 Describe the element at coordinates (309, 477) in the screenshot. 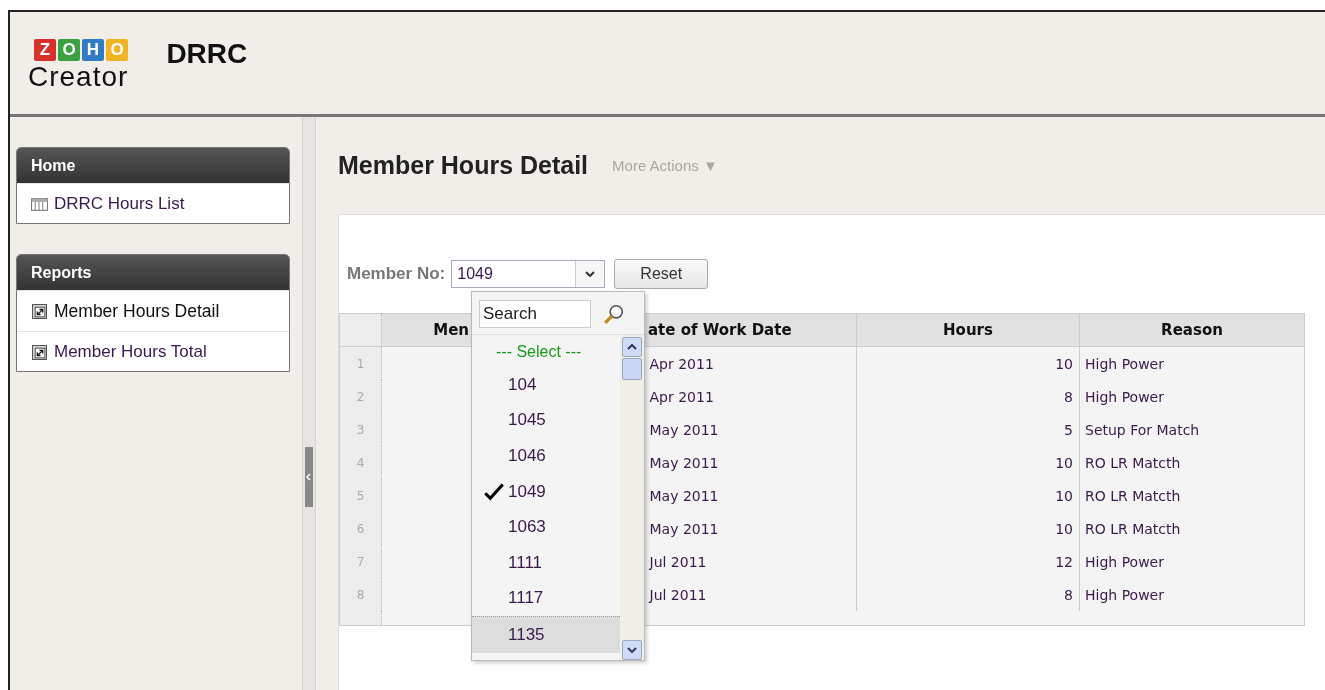

I see `collapse-handle-icon` at that location.